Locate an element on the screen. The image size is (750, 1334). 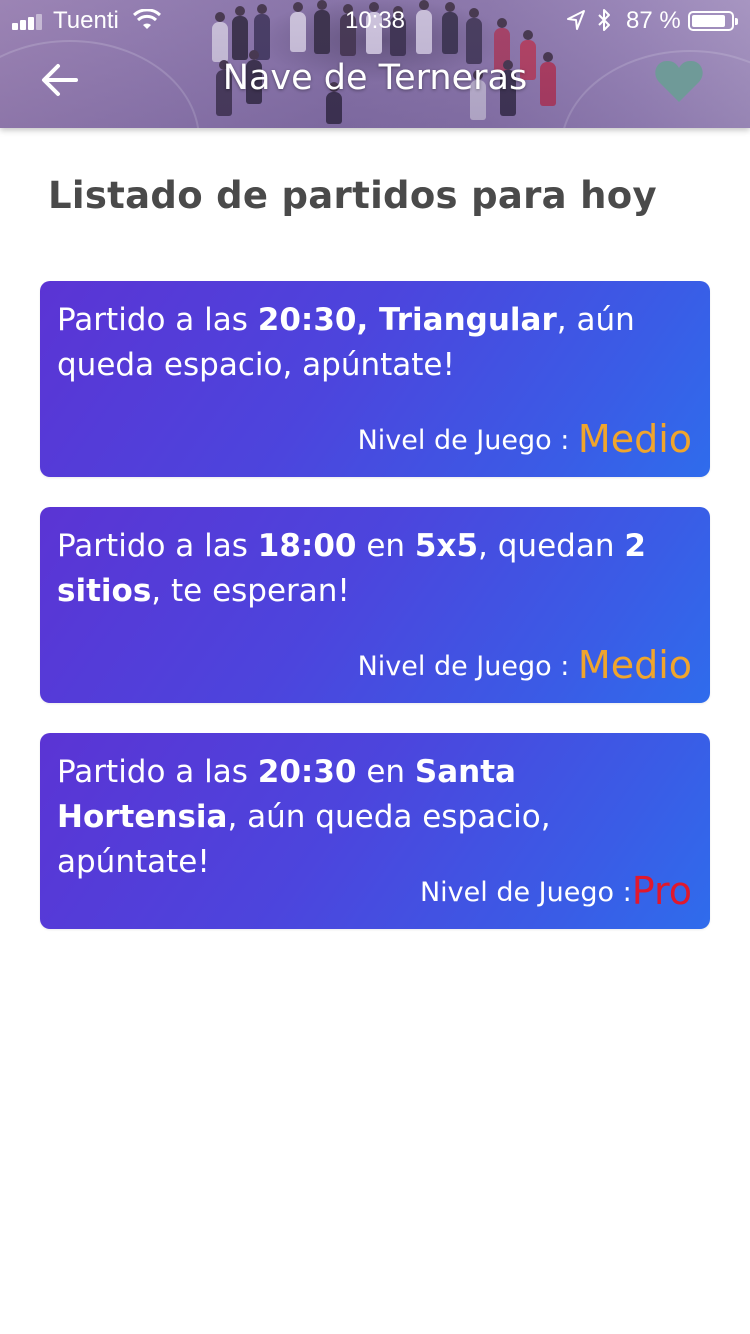
bluetooth-icon is located at coordinates (604, 20).